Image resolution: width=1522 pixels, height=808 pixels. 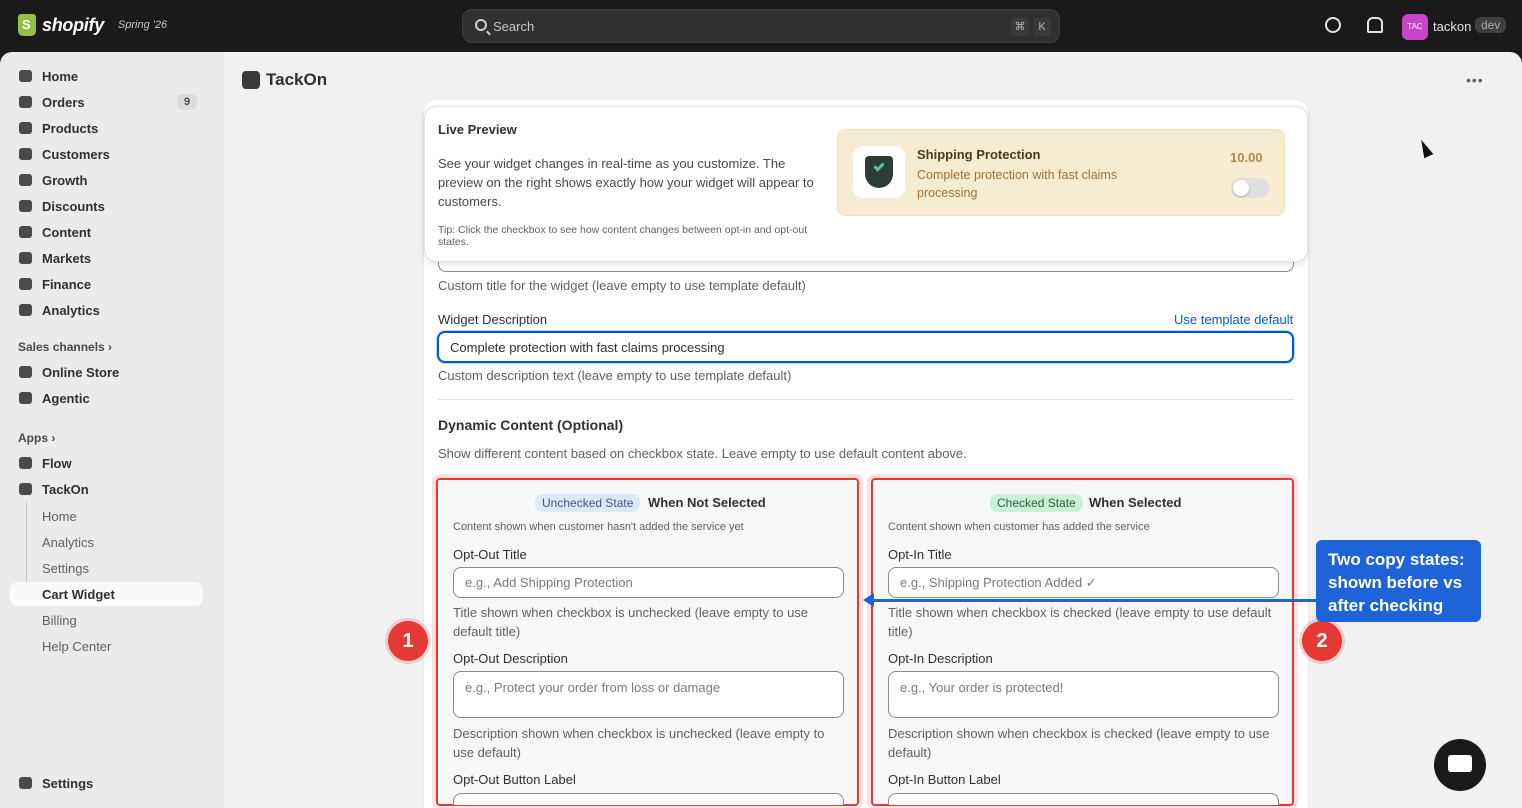 What do you see at coordinates (106, 310) in the screenshot?
I see `sidebar-item-analytics: Analytics` at bounding box center [106, 310].